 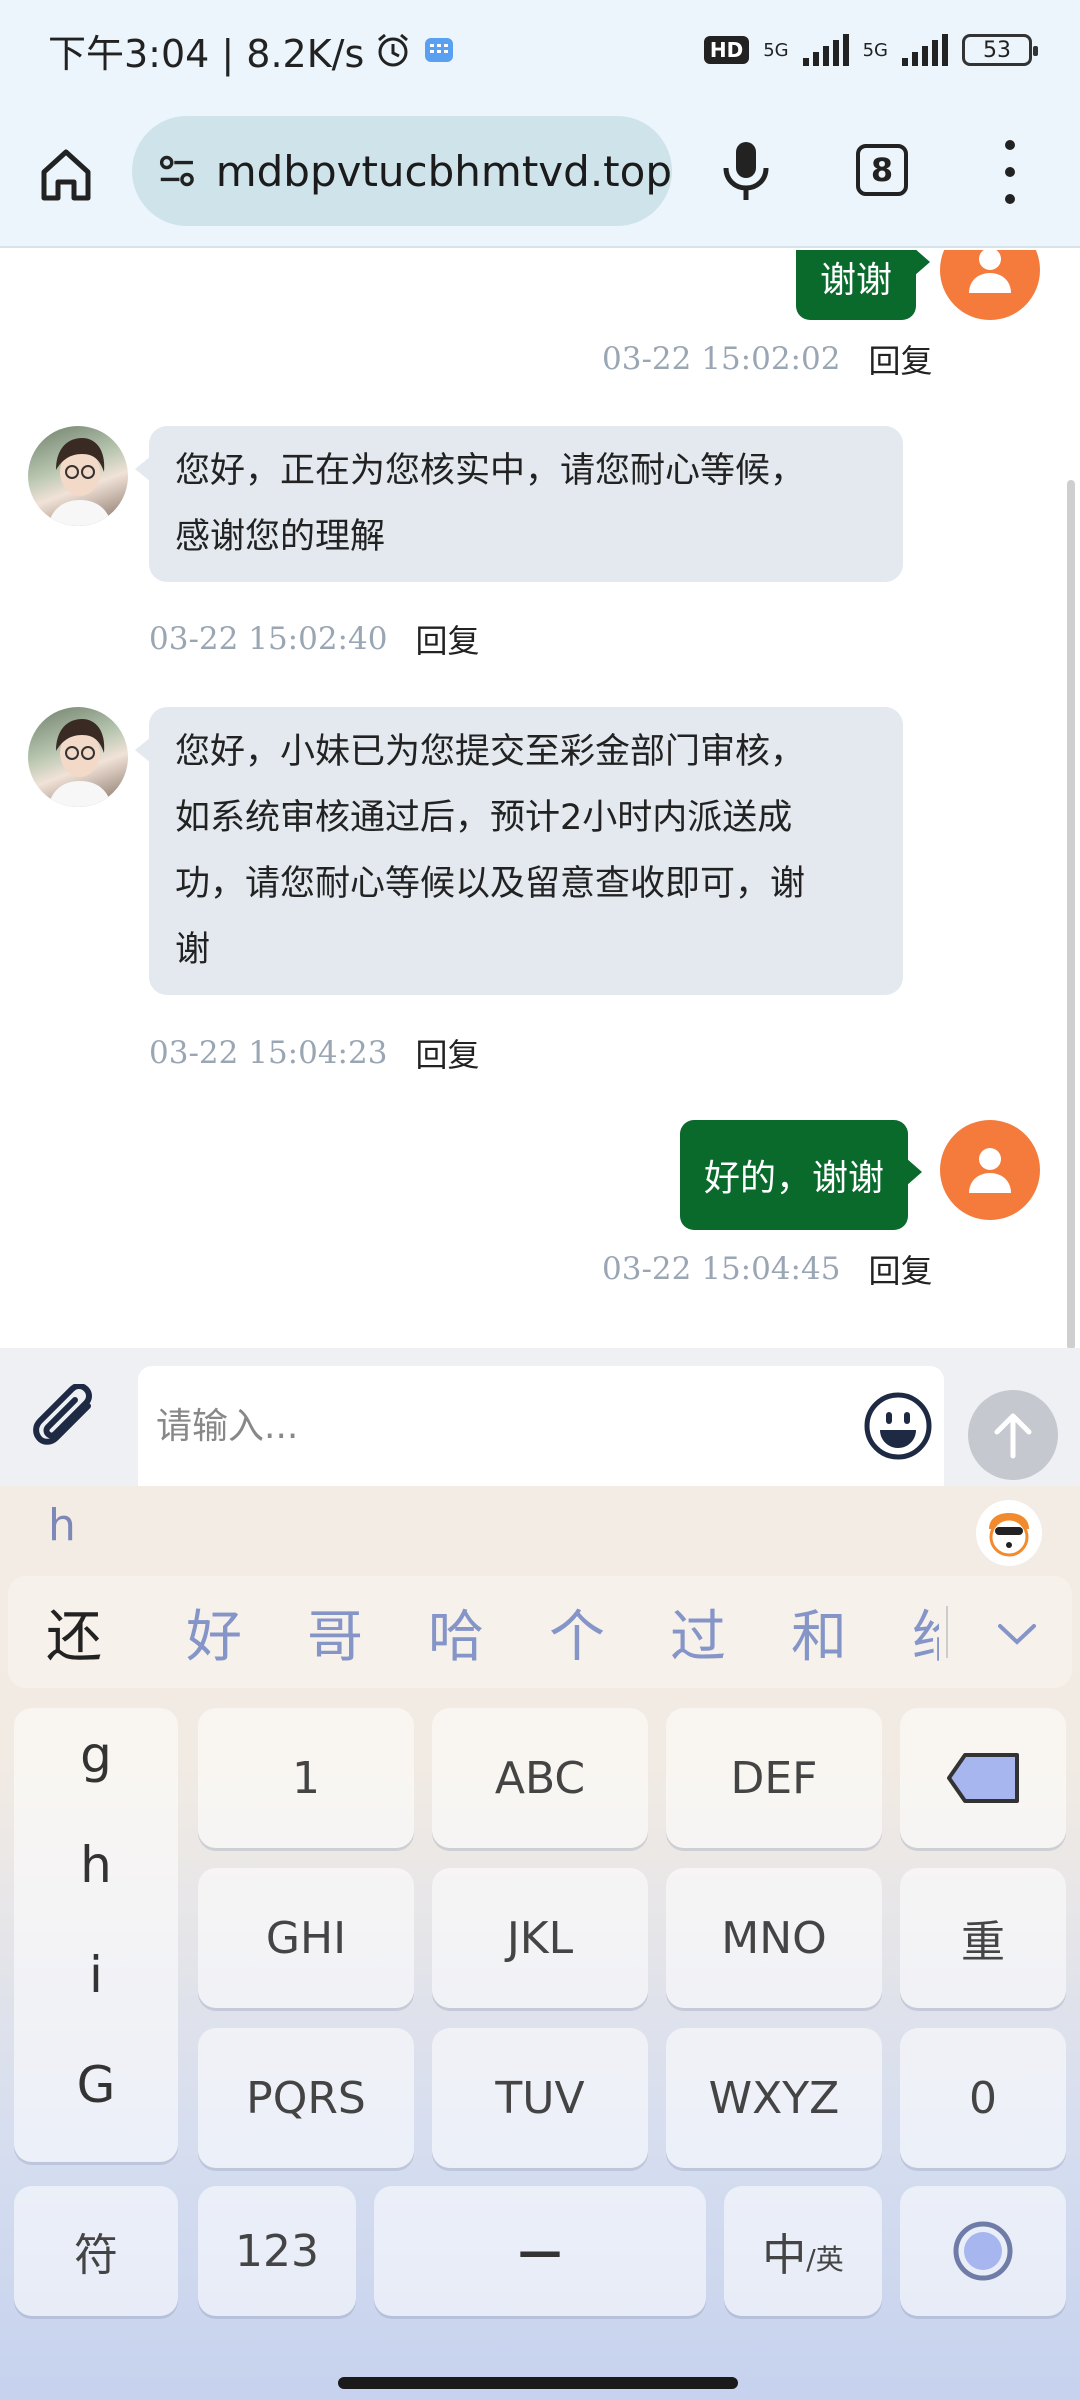 What do you see at coordinates (538, 2383) in the screenshot?
I see `gesture-home-bar` at bounding box center [538, 2383].